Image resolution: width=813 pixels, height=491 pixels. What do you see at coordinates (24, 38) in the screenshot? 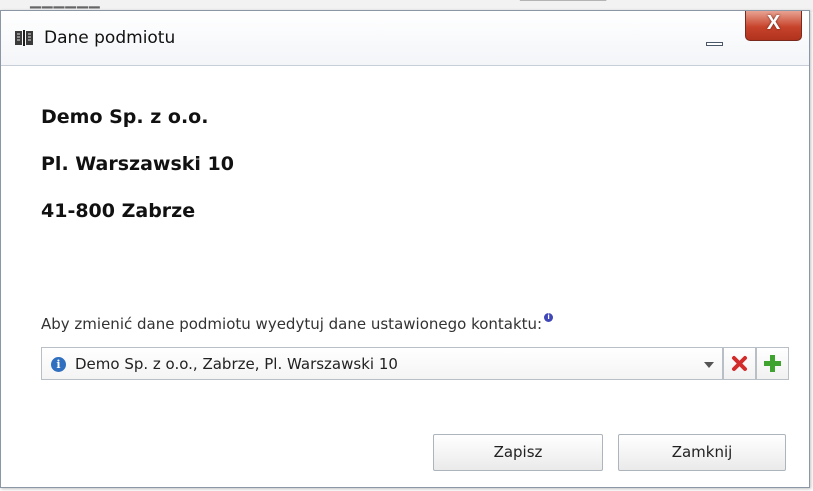
I see `book-icon` at bounding box center [24, 38].